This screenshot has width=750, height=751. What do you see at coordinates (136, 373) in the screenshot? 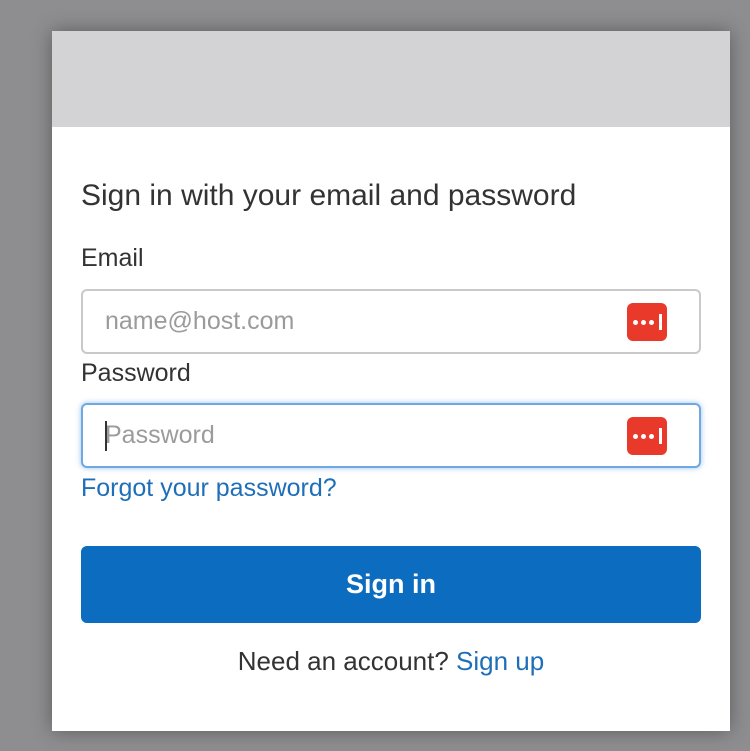
I see `password-label: Password` at bounding box center [136, 373].